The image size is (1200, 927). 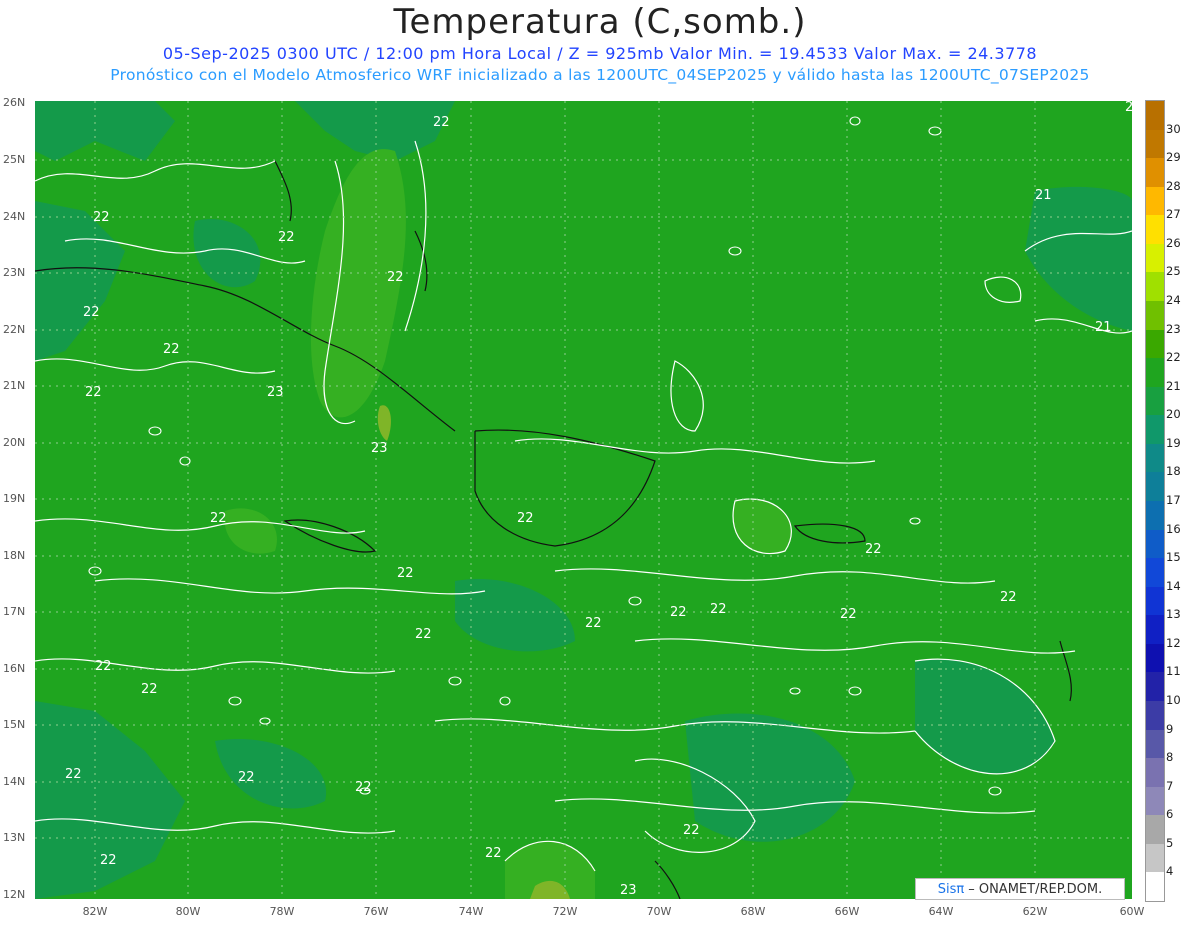 I want to click on colorbar-level-label: 28, so click(x=1173, y=185).